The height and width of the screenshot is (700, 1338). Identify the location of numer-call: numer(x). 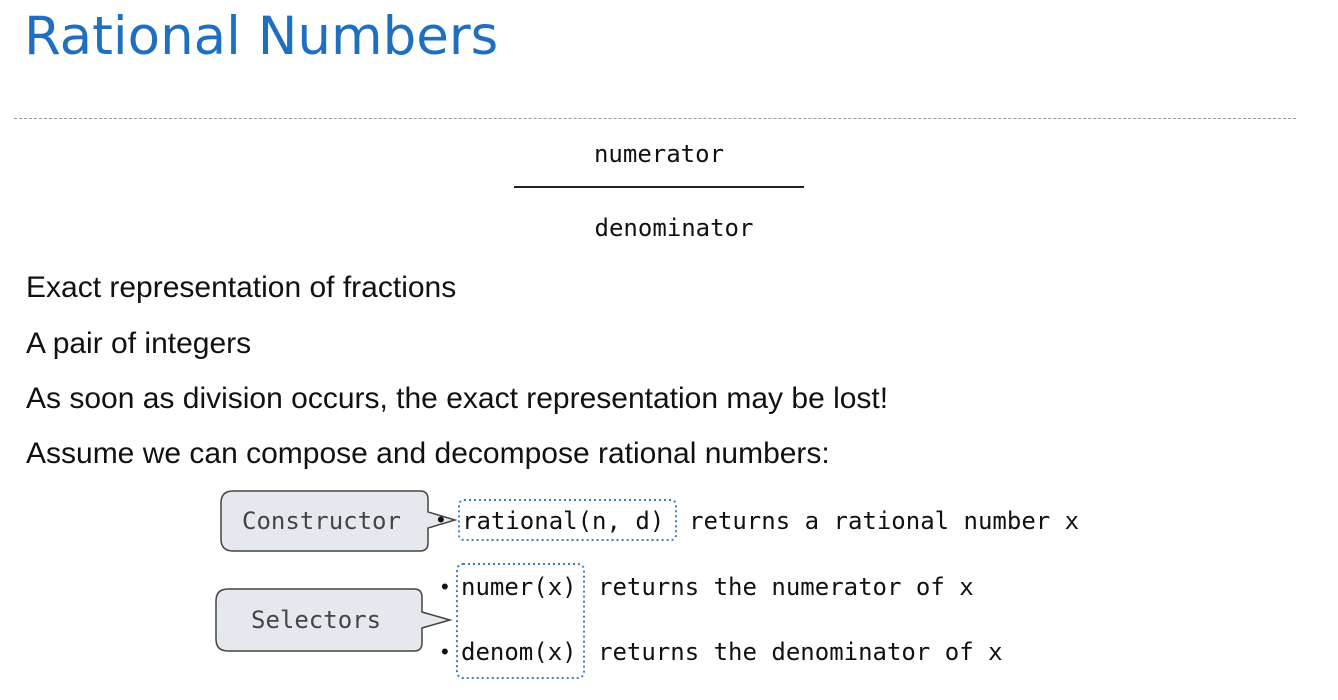
(519, 587).